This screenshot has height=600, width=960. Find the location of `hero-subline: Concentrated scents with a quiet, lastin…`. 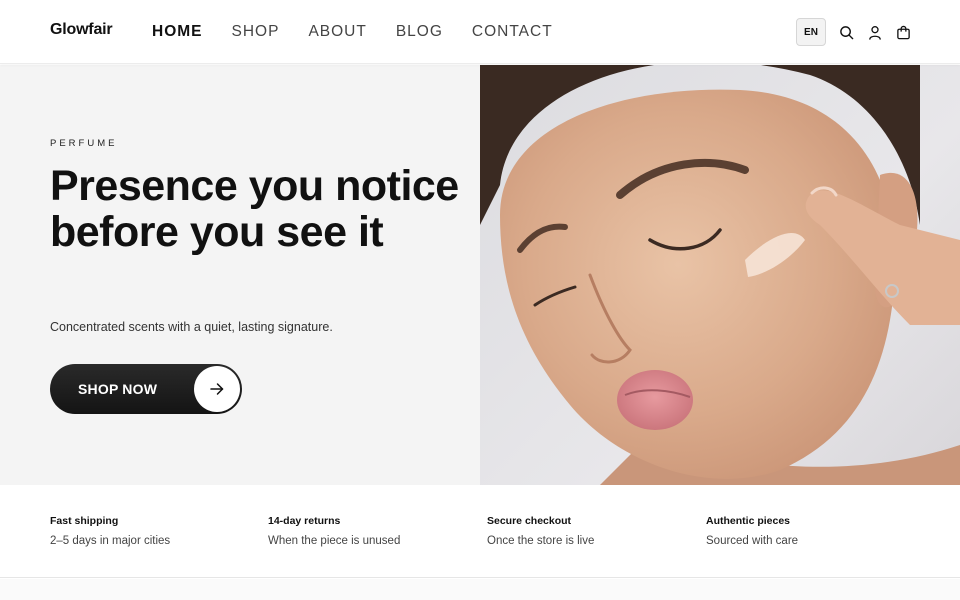

hero-subline: Concentrated scents with a quiet, lastin… is located at coordinates (191, 327).